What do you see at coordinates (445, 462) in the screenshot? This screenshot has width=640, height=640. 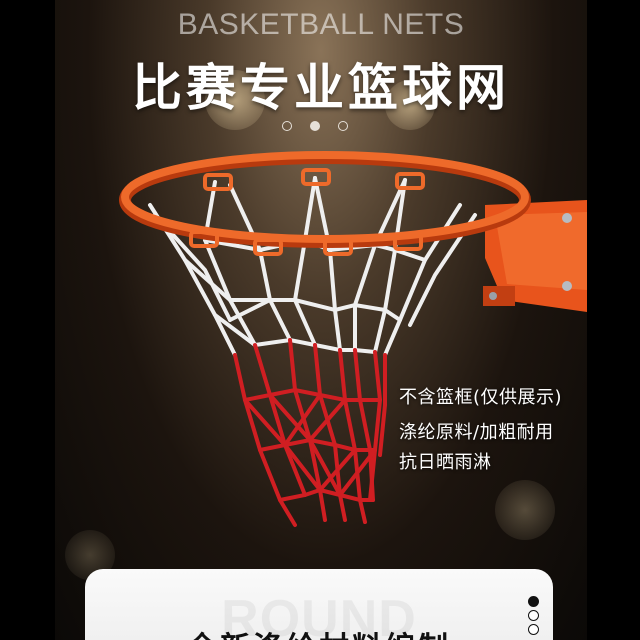 I see `feature-weatherproof: 抗日晒雨淋` at bounding box center [445, 462].